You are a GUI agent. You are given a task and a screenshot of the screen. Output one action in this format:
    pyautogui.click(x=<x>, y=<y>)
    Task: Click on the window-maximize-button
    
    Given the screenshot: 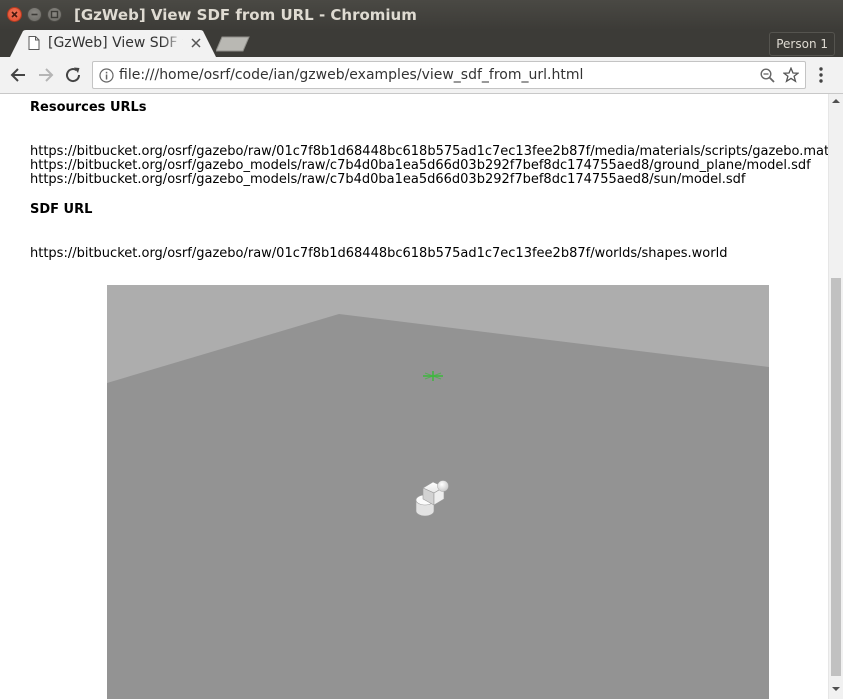 What is the action you would take?
    pyautogui.click(x=54, y=14)
    